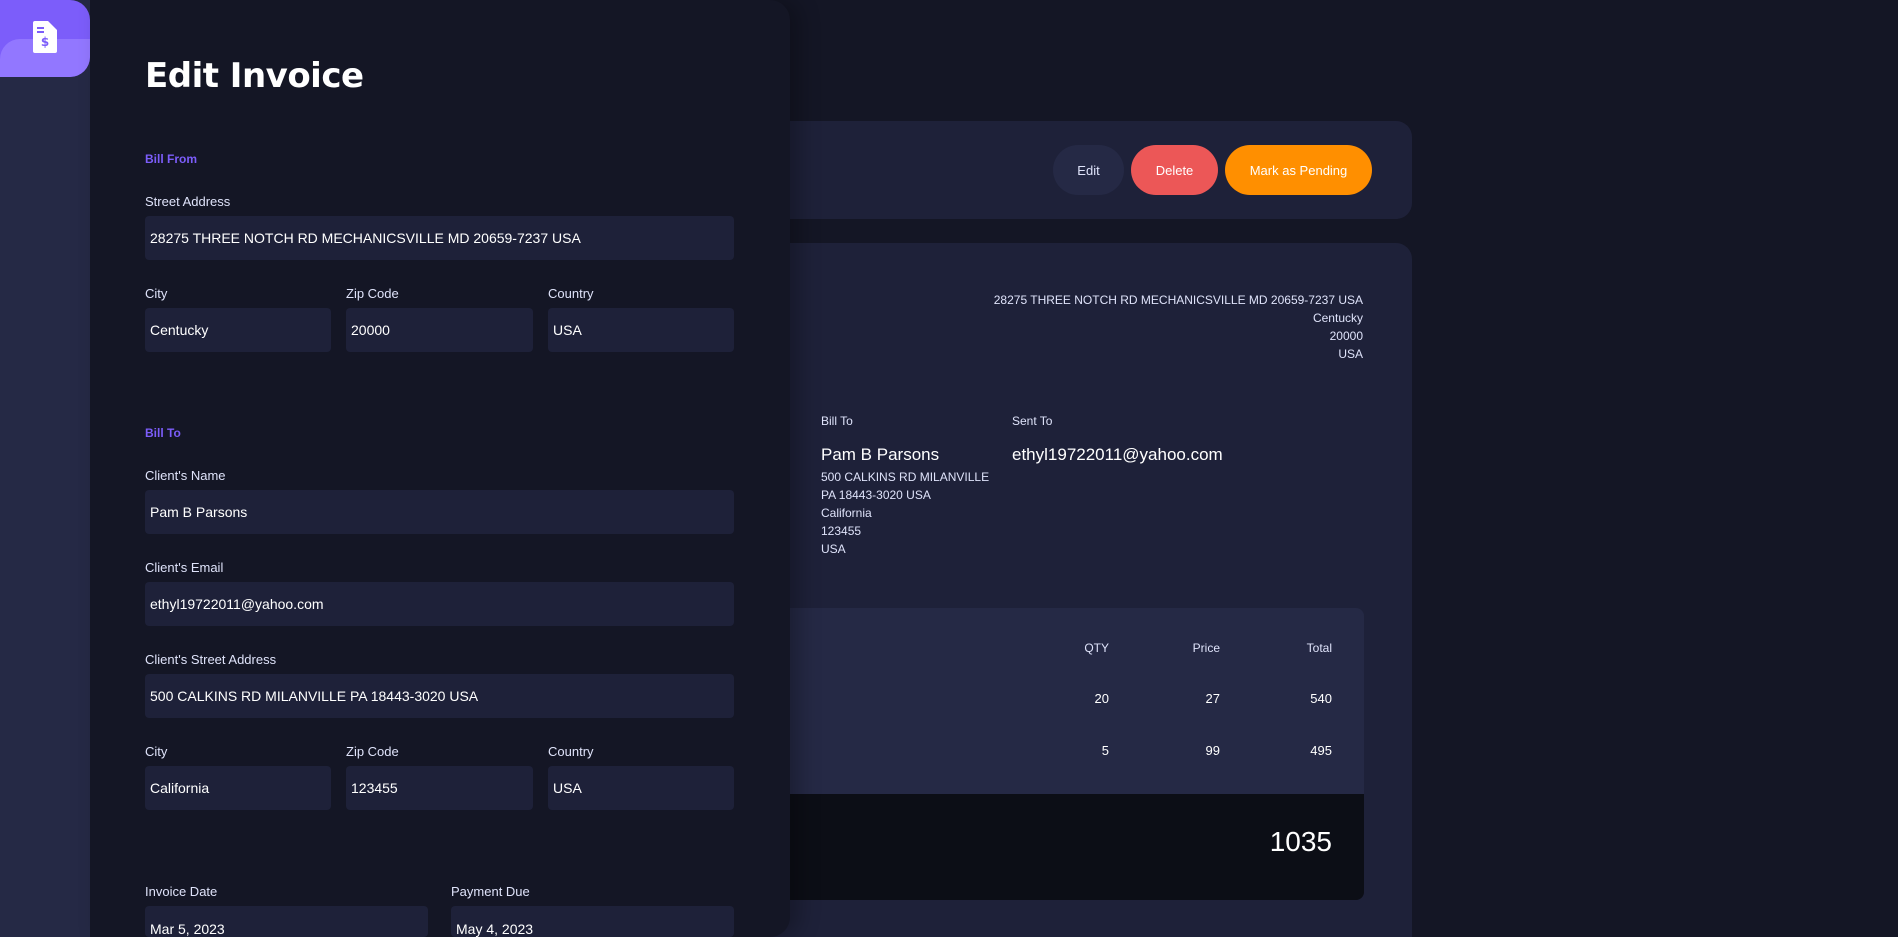 This screenshot has height=937, width=1898. Describe the element at coordinates (1206, 648) in the screenshot. I see `price-header: Price` at that location.